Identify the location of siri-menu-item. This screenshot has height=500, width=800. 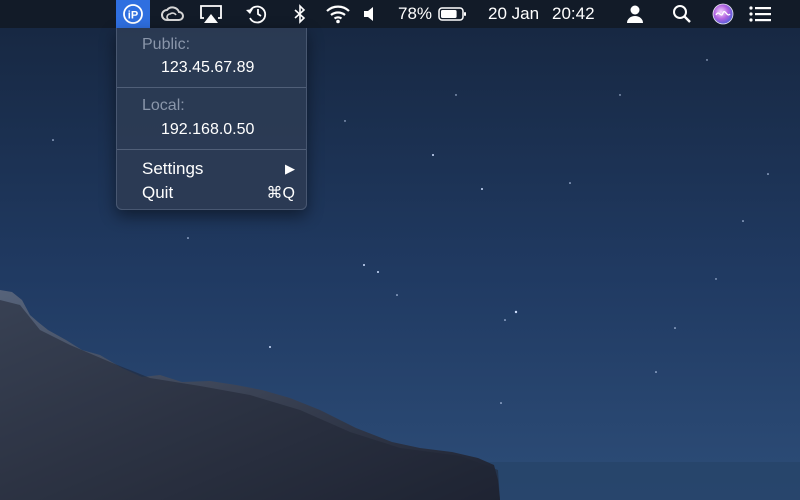
(723, 14).